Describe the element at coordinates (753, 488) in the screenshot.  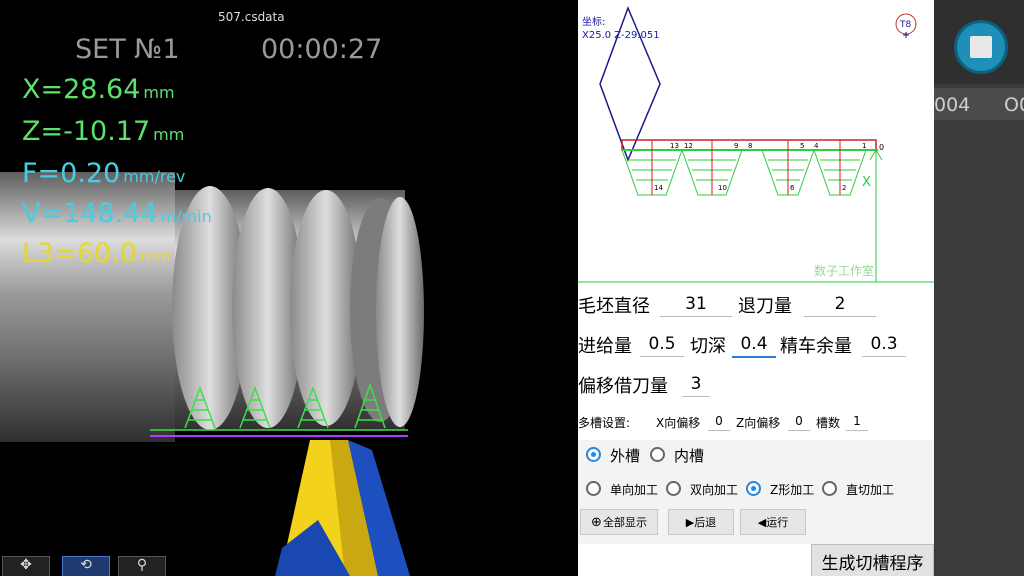
I see `z-shape-radio` at that location.